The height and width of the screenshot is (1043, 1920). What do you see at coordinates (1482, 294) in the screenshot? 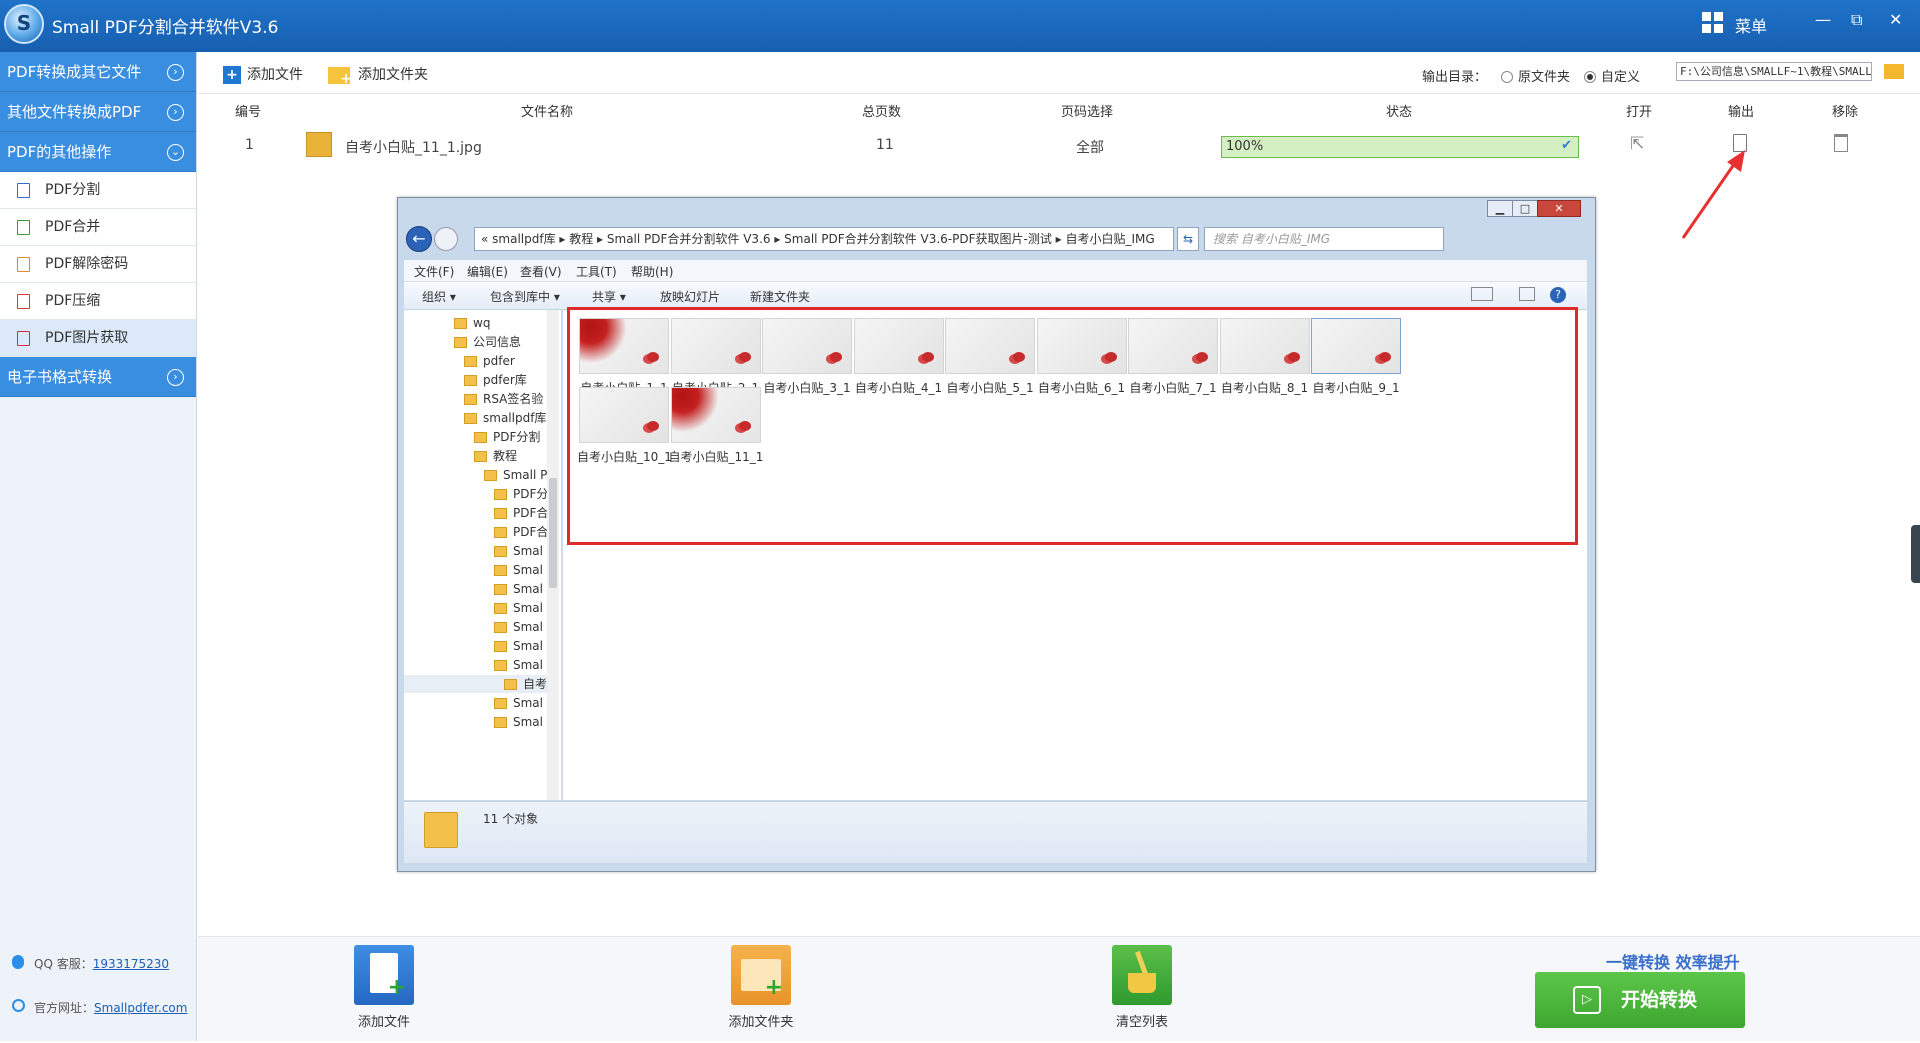
I see `view-options-icon` at bounding box center [1482, 294].